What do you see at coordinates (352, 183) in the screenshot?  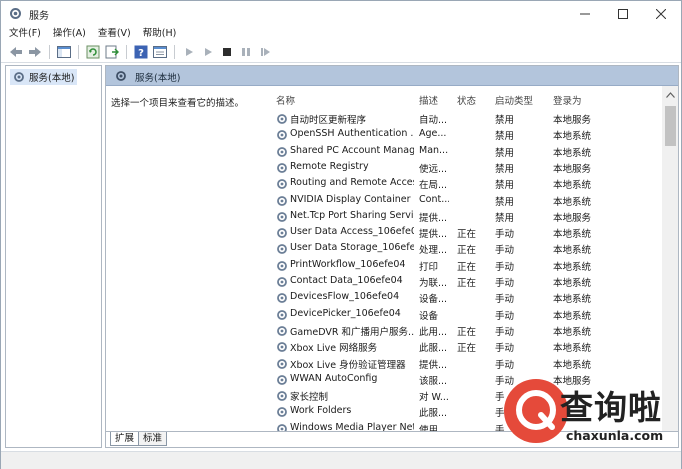 I see `service-name: Routing and Remote Access` at bounding box center [352, 183].